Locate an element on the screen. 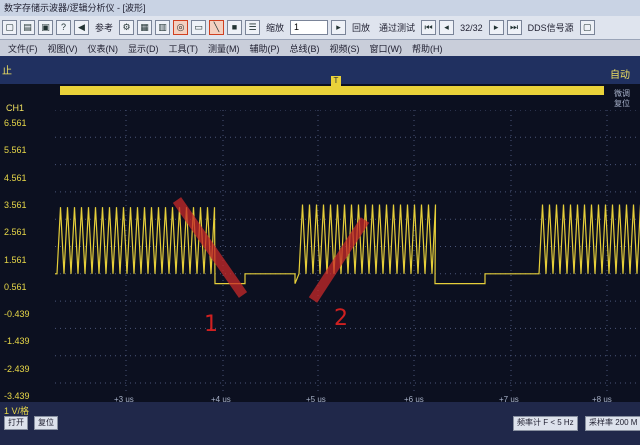  y-tick-label: 0.561 is located at coordinates (15, 286).